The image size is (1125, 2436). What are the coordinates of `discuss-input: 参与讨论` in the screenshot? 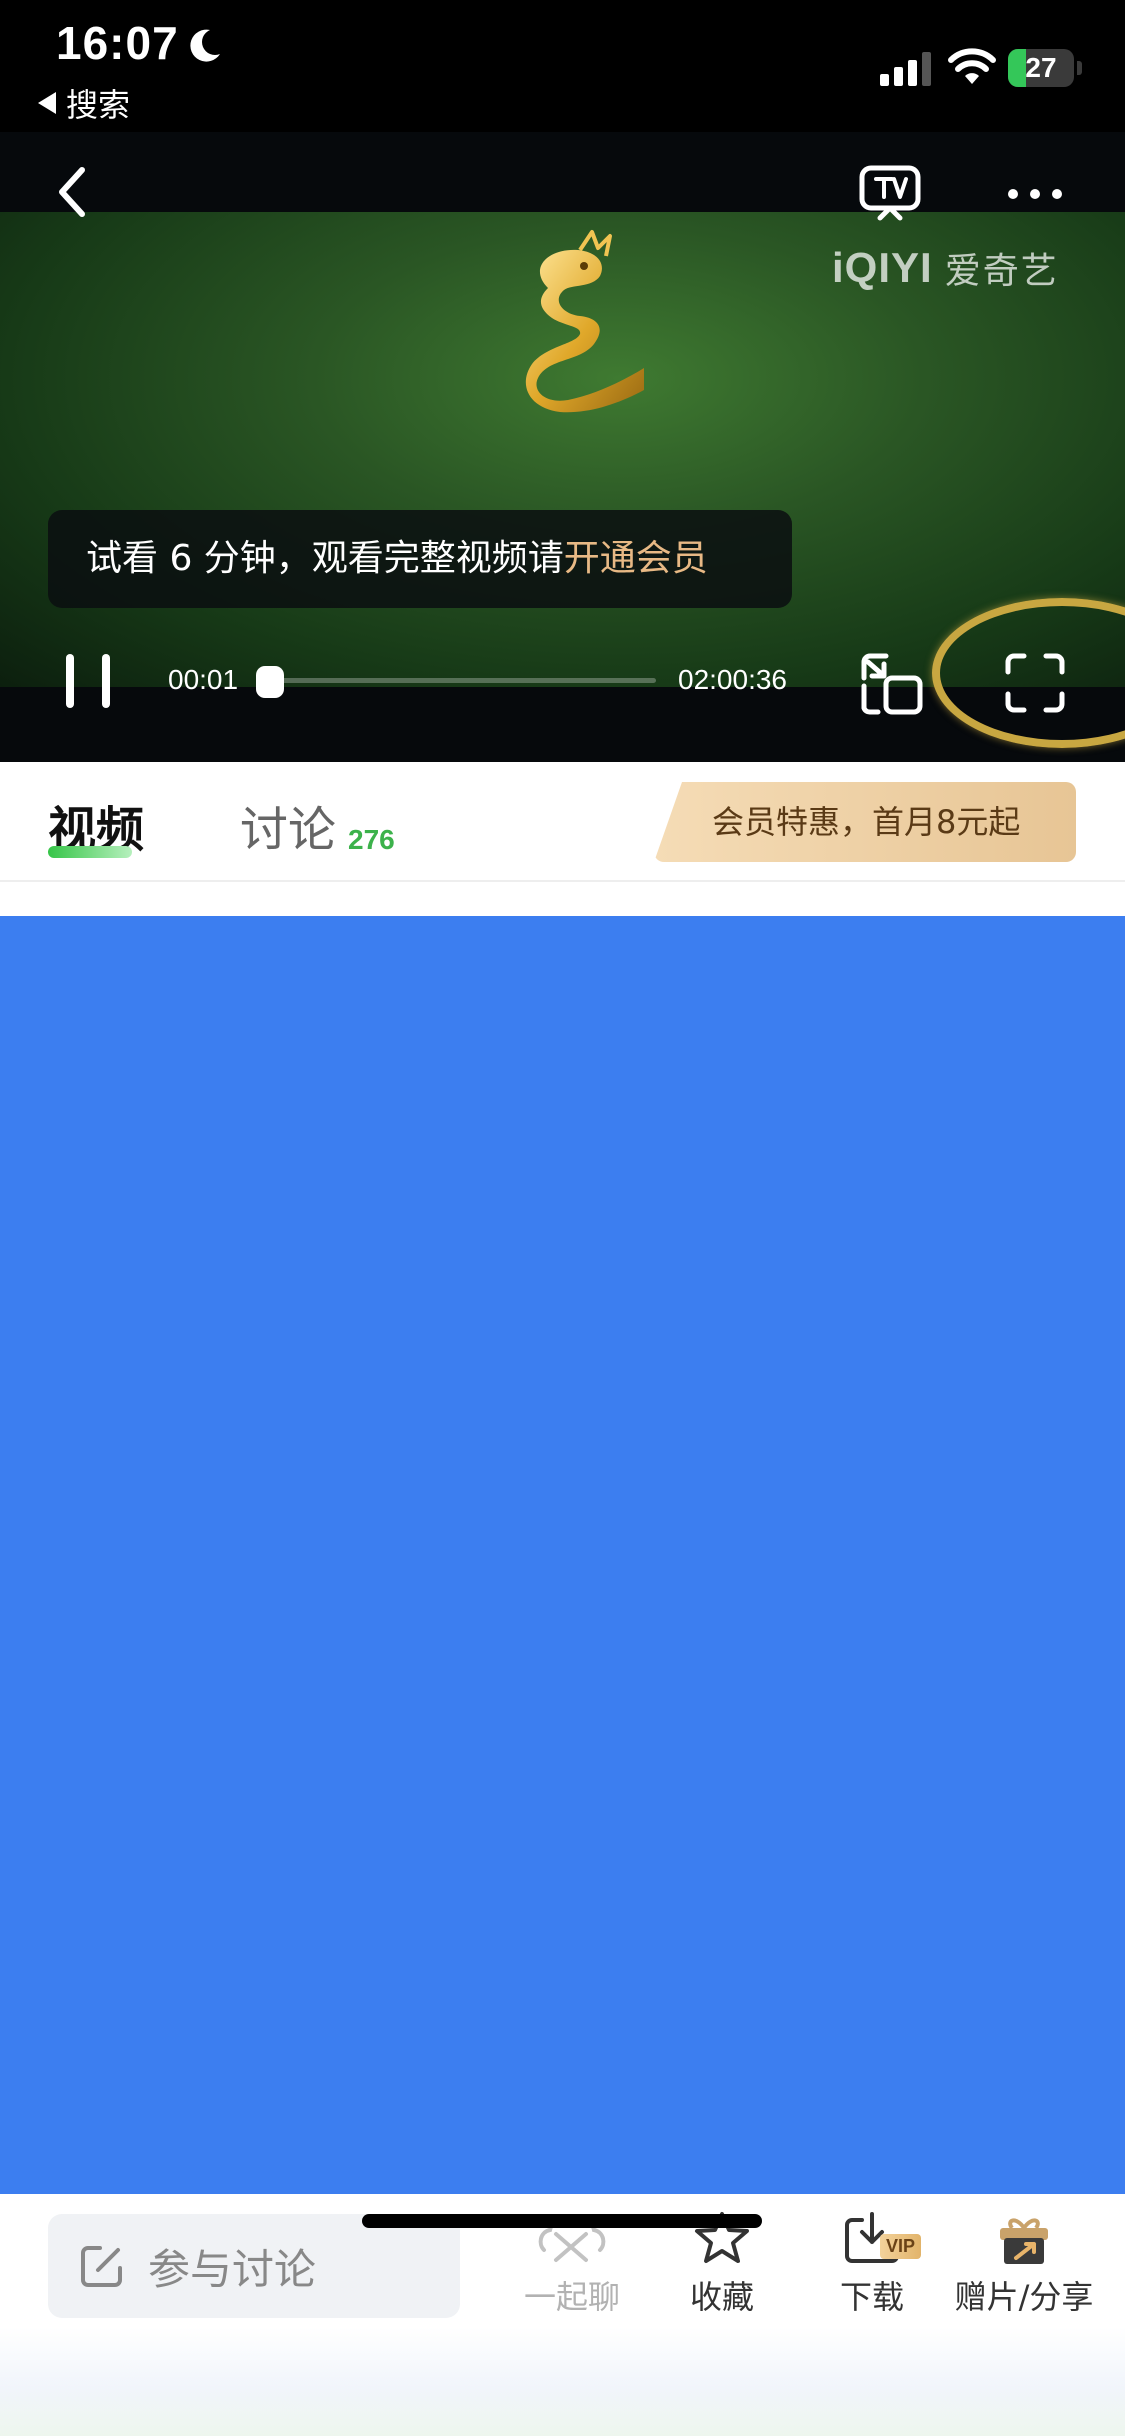 It's located at (254, 2266).